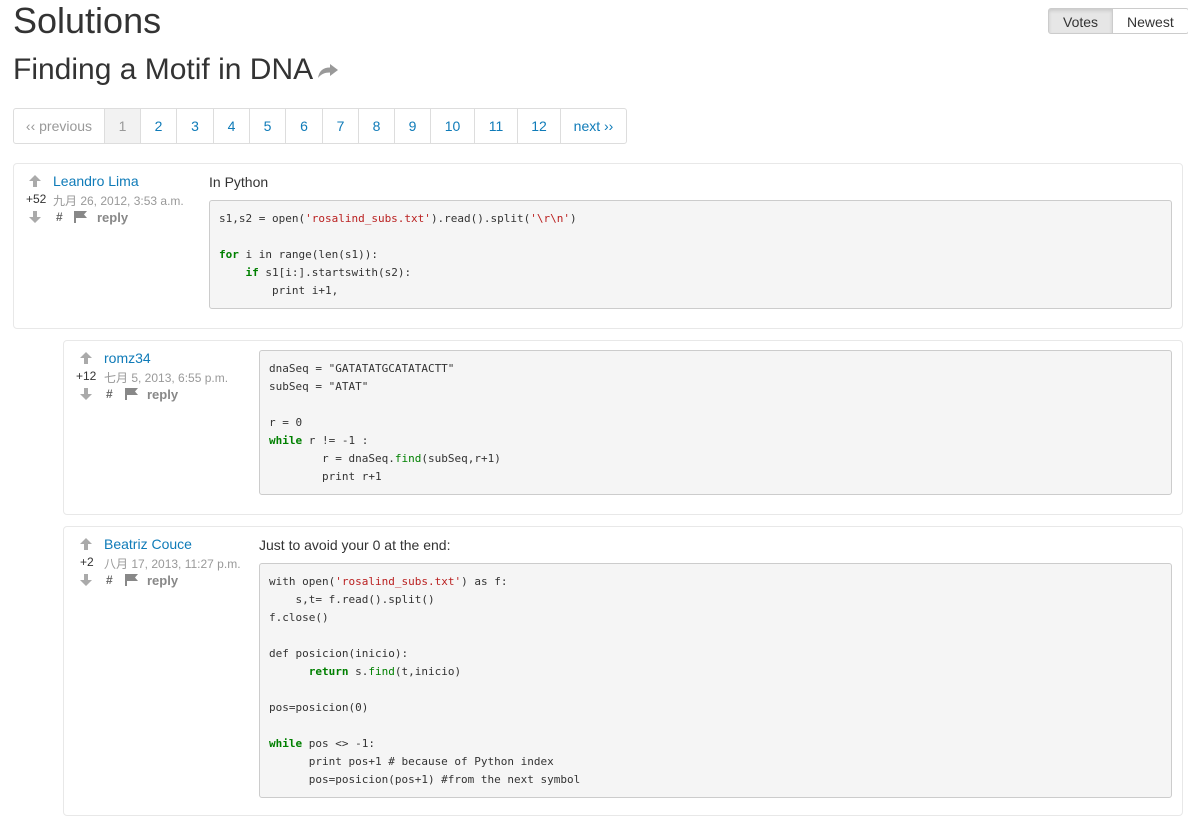 This screenshot has width=1188, height=816. I want to click on sort-toggle: Votes Newest, so click(1118, 21).